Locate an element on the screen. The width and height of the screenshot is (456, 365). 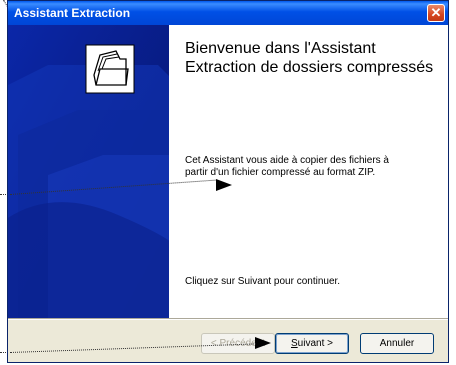
button-separator is located at coordinates (228, 319).